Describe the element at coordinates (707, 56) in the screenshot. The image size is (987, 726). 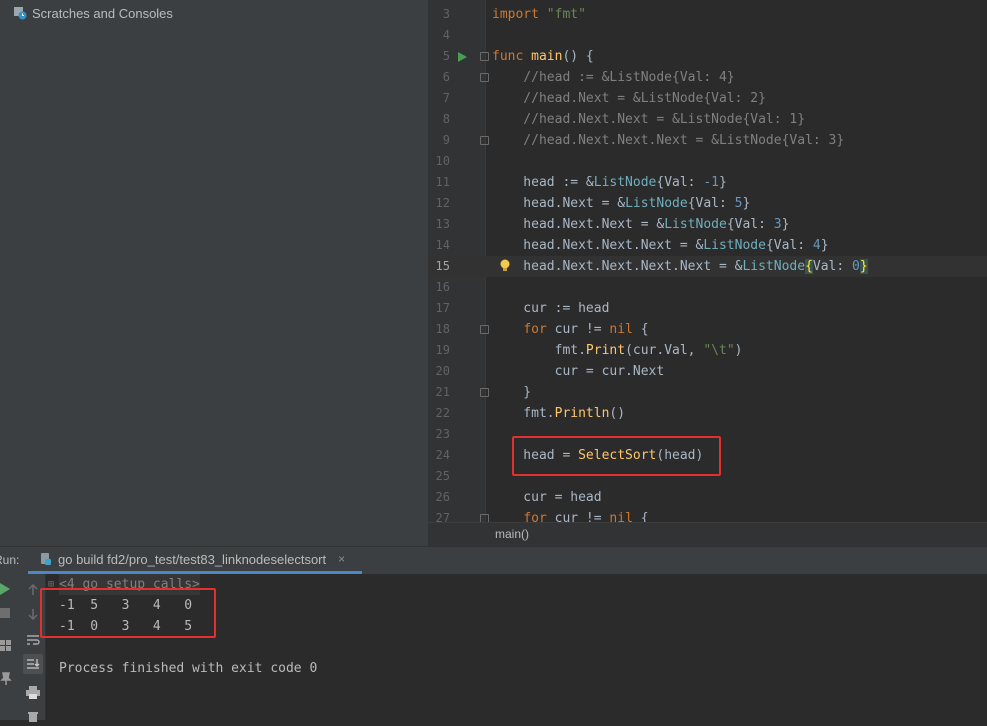
I see `code-line: 5 func main() {` at that location.